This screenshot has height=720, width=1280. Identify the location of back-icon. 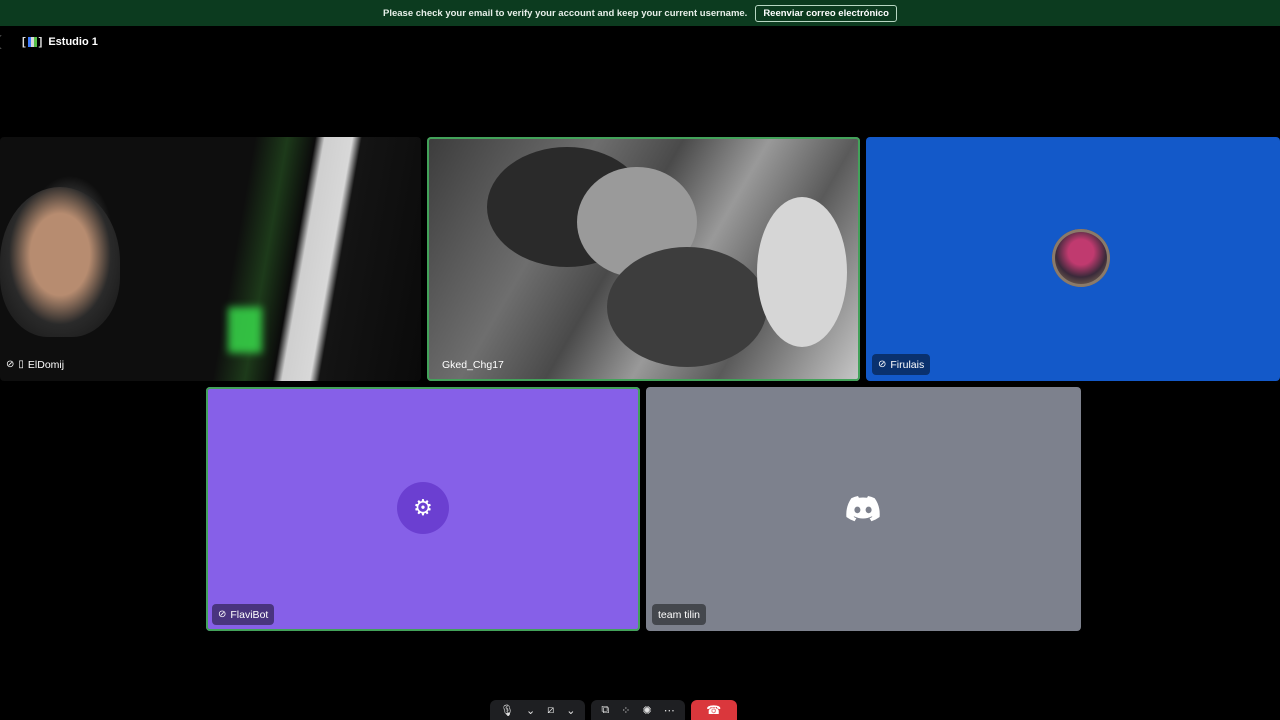
(3, 42).